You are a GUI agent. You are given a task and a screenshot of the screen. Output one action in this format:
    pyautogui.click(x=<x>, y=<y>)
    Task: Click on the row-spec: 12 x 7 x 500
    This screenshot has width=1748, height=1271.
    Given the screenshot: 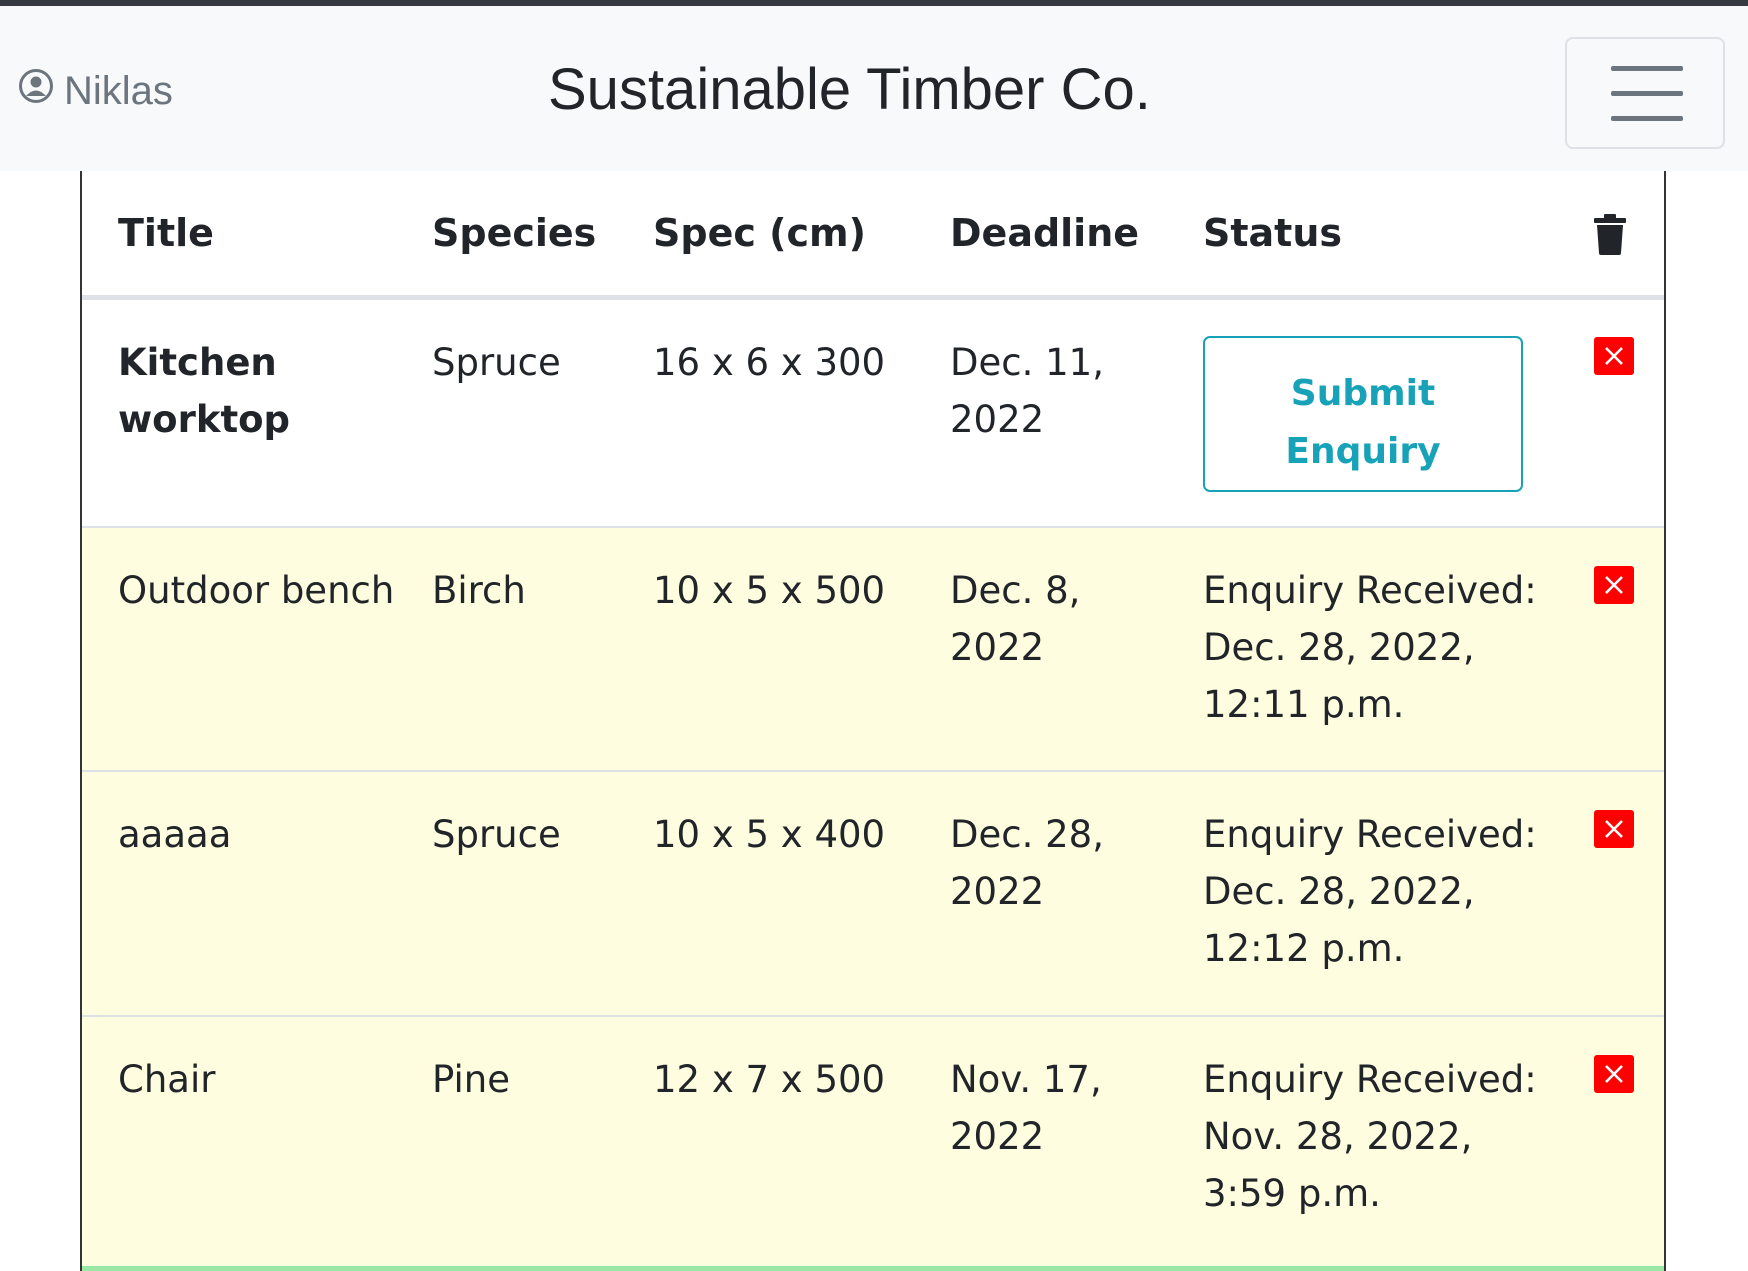 What is the action you would take?
    pyautogui.click(x=769, y=1079)
    